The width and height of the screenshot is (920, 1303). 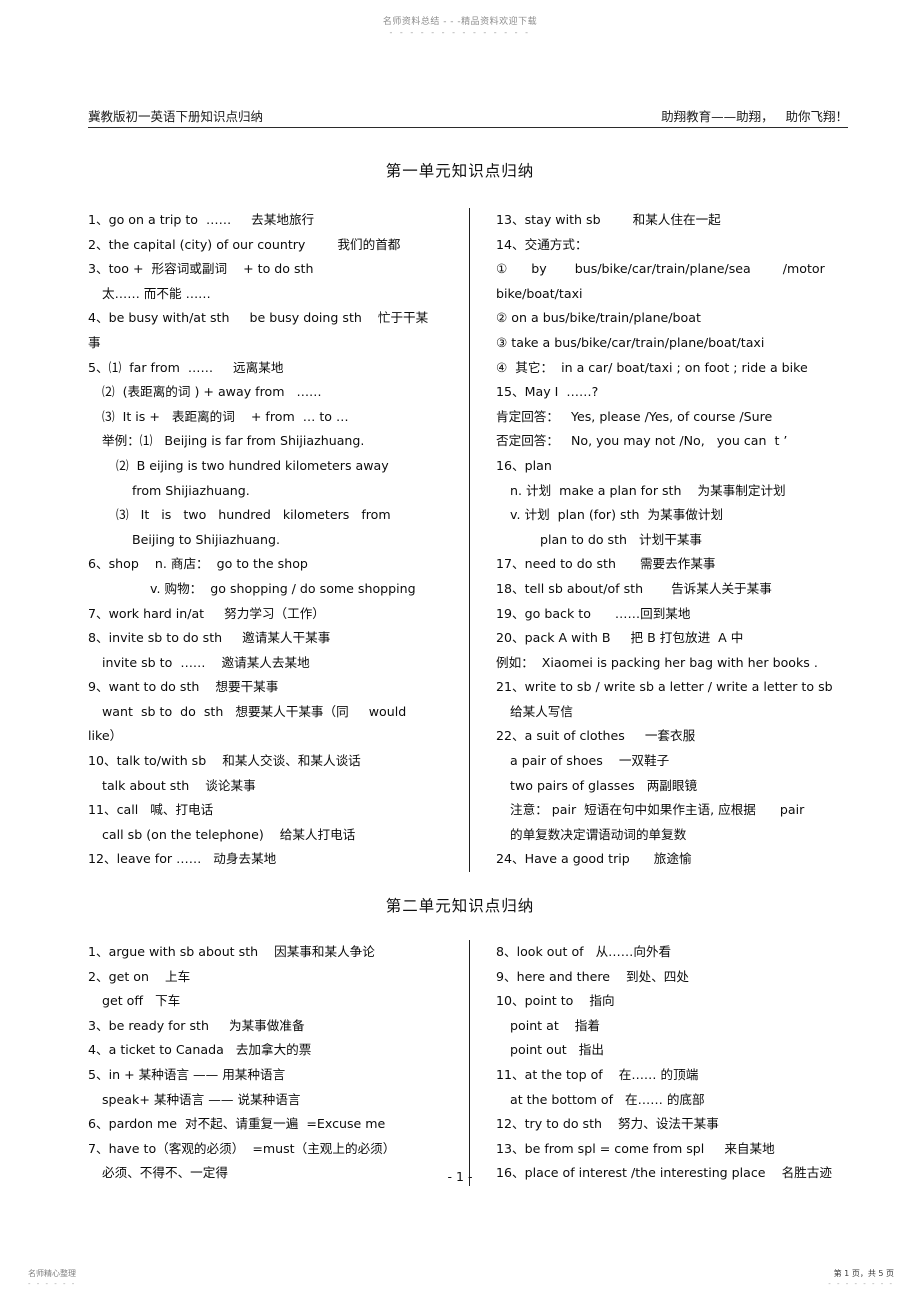 I want to click on knowledge-point-line: 否定回答： No, you may not /No, you can t ’, so click(x=642, y=441).